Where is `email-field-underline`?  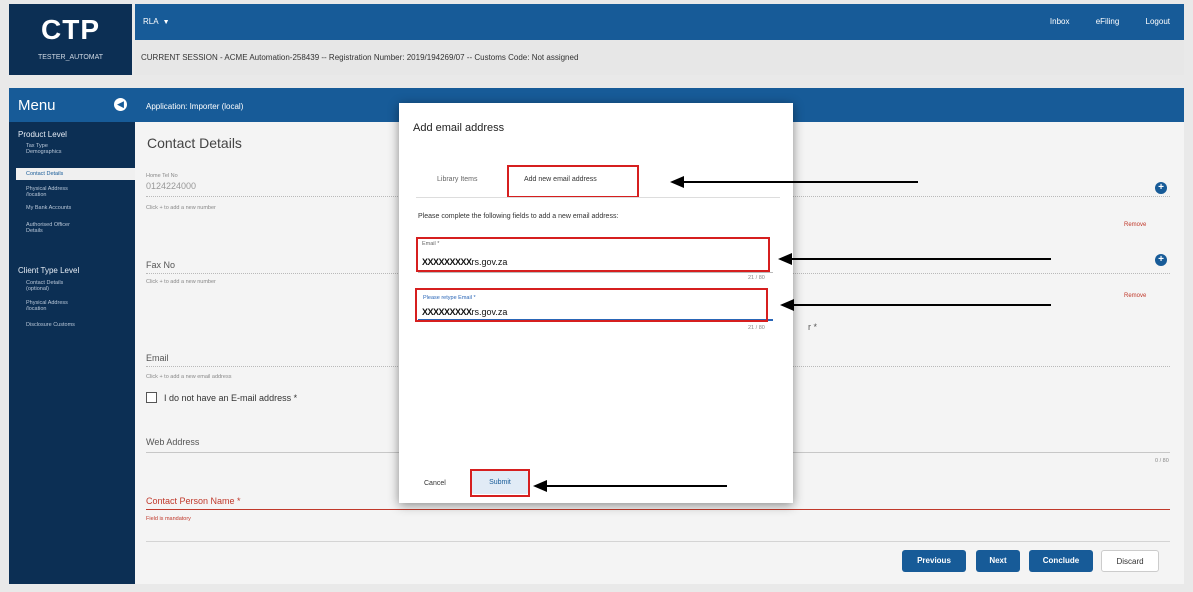 email-field-underline is located at coordinates (595, 272).